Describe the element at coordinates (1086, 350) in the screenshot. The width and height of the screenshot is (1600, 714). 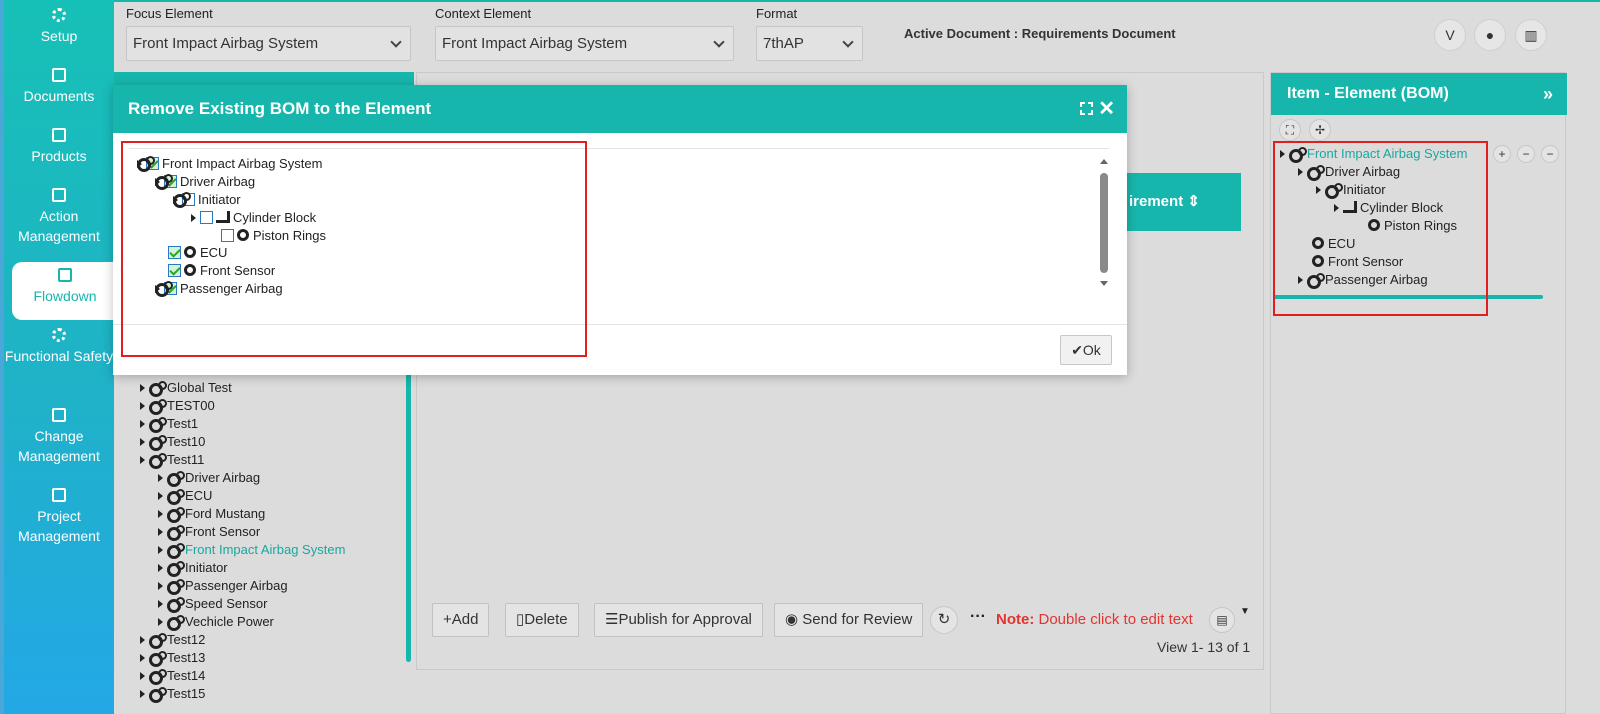
I see `ok-button: ✔Ok` at that location.